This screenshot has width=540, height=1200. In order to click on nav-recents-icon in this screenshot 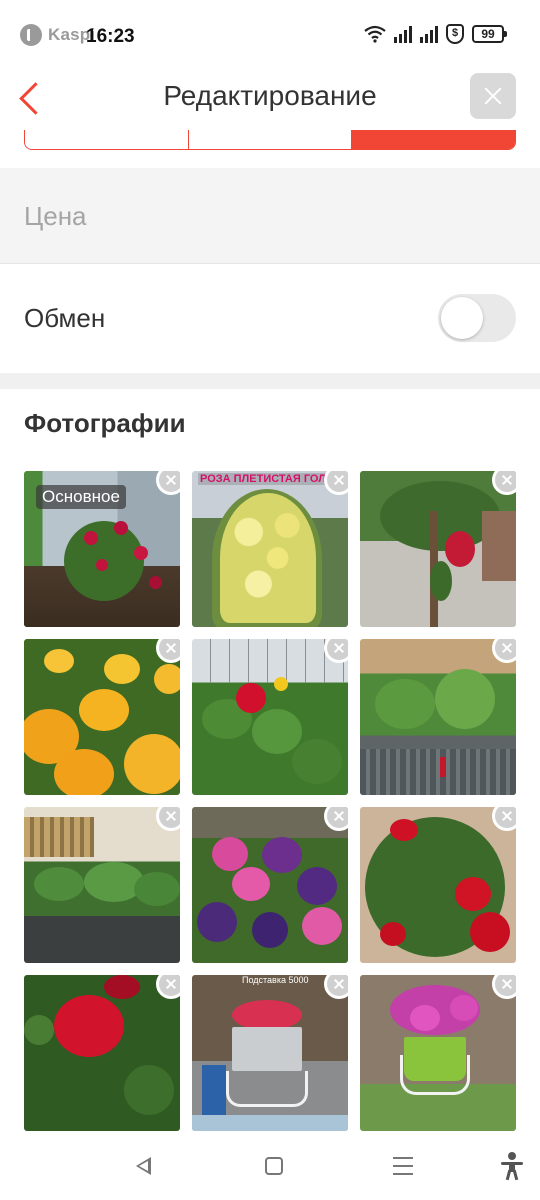, I will do `click(403, 1166)`.